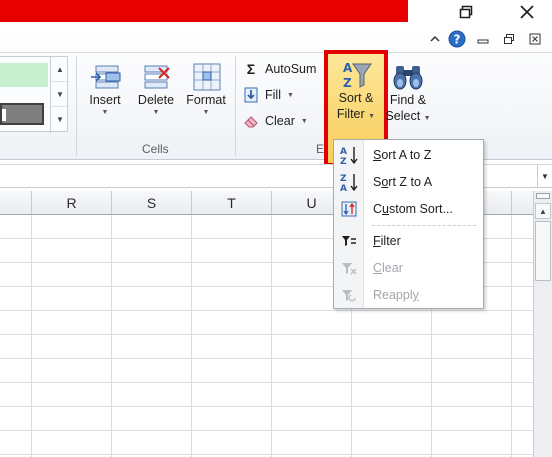 This screenshot has width=552, height=457. I want to click on menu-item-sort-a-to-z: A Z Sort A to Z, so click(408, 155).